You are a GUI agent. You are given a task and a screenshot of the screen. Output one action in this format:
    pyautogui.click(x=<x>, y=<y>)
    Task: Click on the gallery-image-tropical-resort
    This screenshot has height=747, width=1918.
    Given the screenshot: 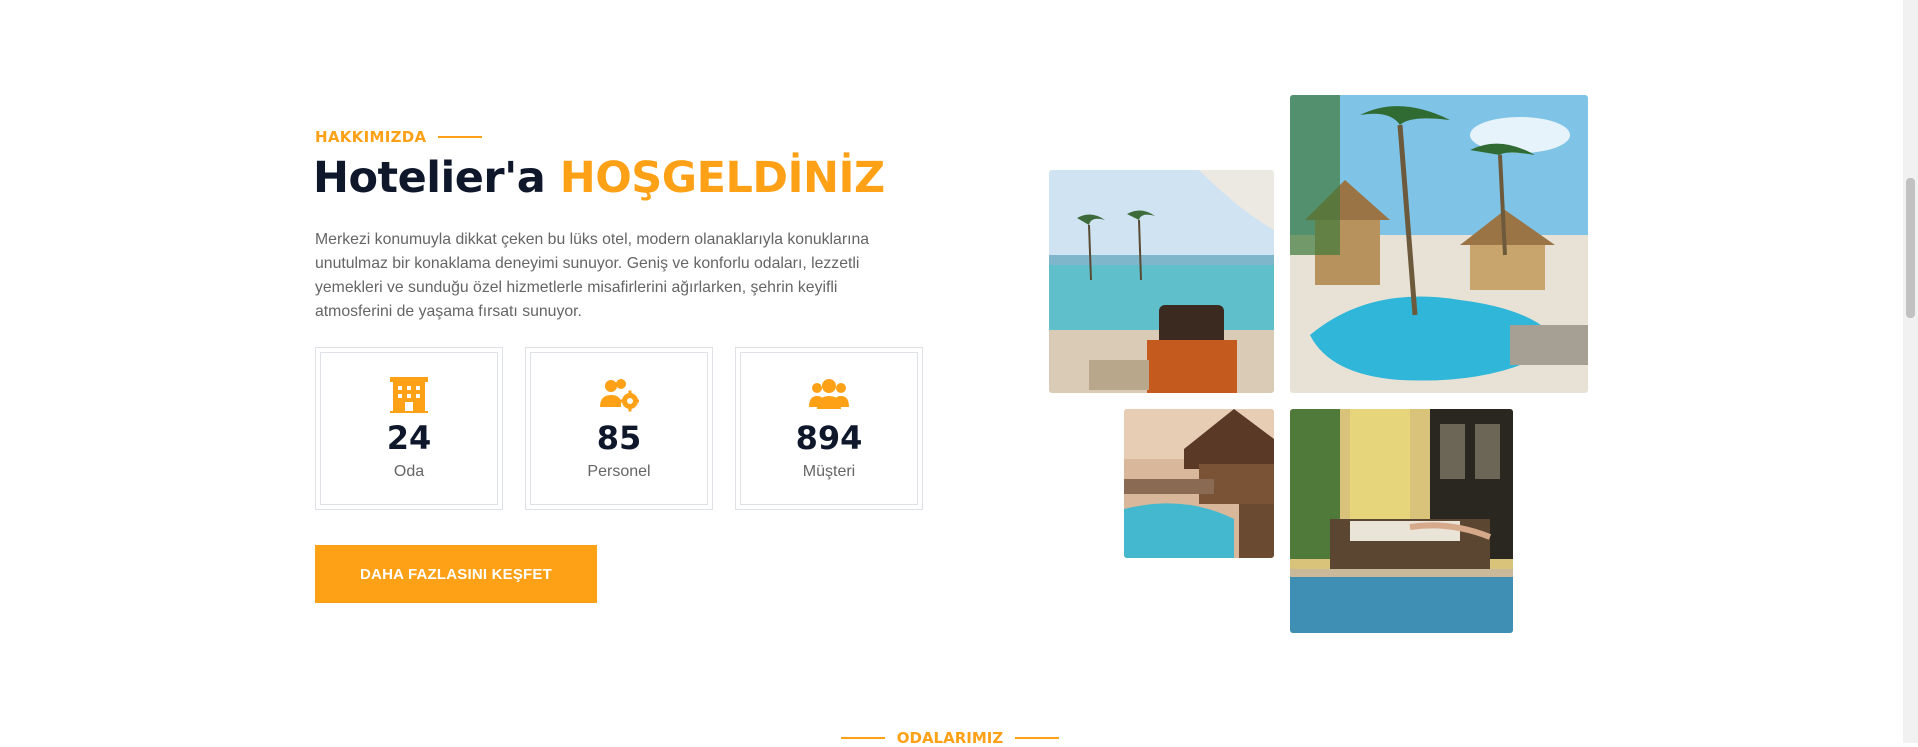 What is the action you would take?
    pyautogui.click(x=1439, y=244)
    